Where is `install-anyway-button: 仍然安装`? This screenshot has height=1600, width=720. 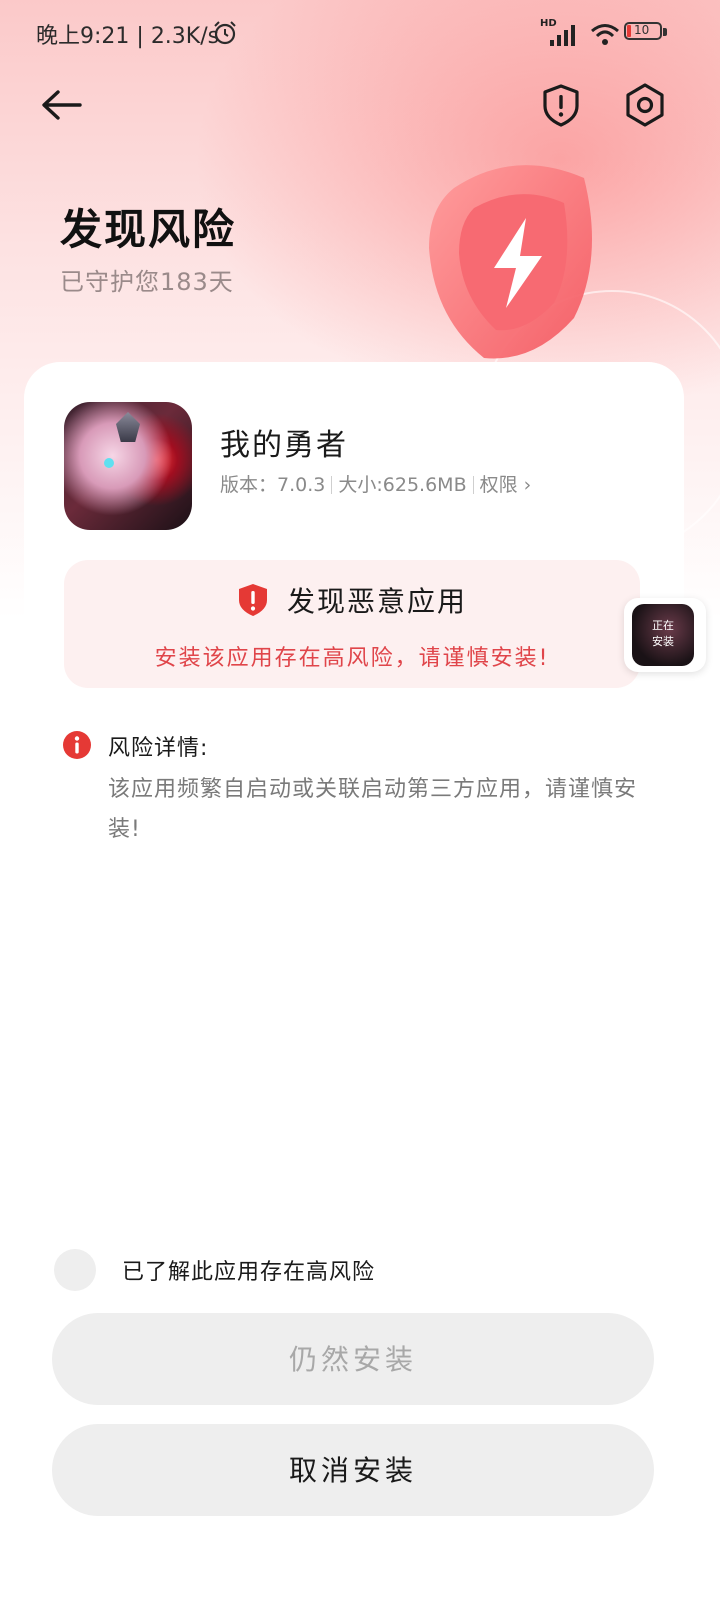
install-anyway-button: 仍然安装 is located at coordinates (353, 1359).